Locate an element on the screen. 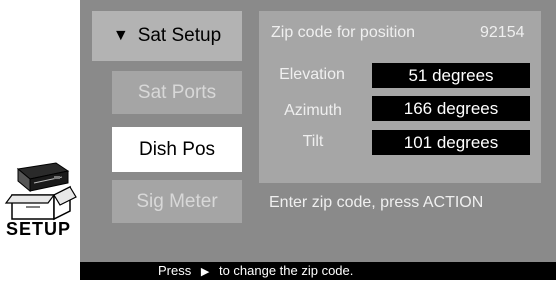 Image resolution: width=556 pixels, height=281 pixels. tilt-label: Tilt is located at coordinates (313, 141).